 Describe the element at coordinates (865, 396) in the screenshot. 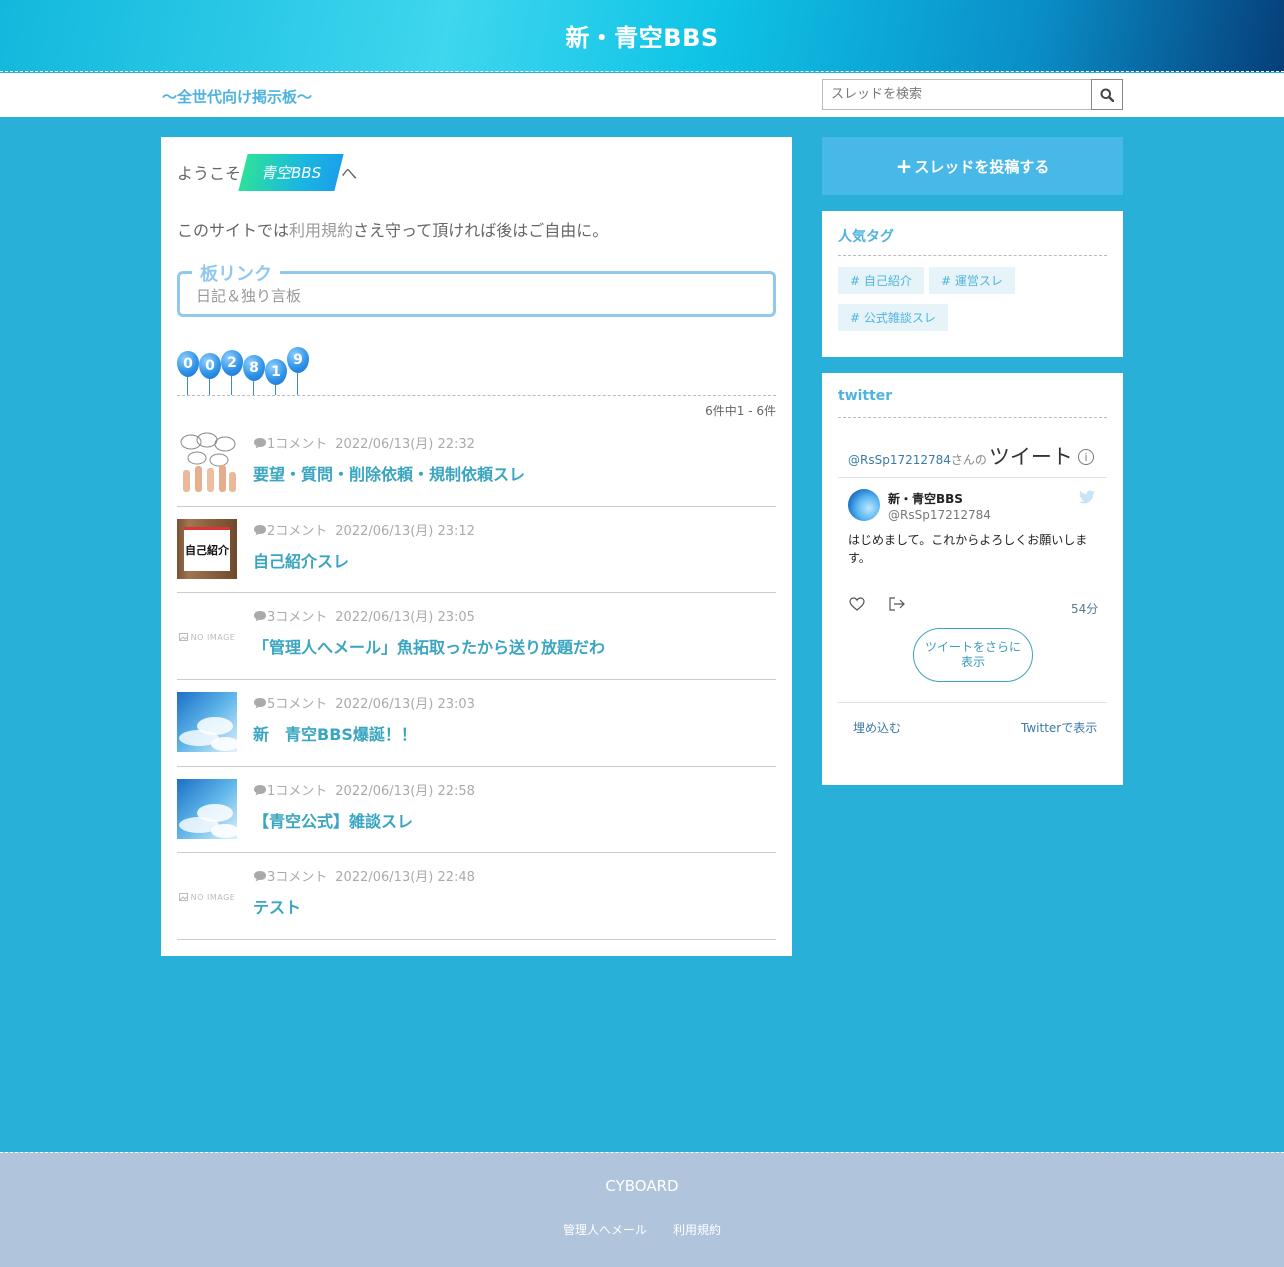

I see `twitter-title: twitter` at that location.